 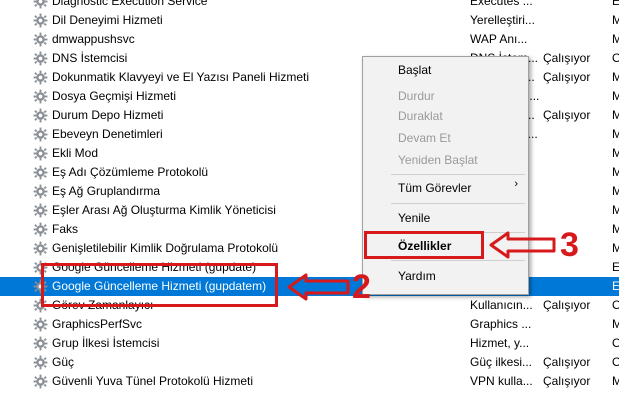 I want to click on service-row: dmwappushsvc WAP Anı... M, so click(x=309, y=39).